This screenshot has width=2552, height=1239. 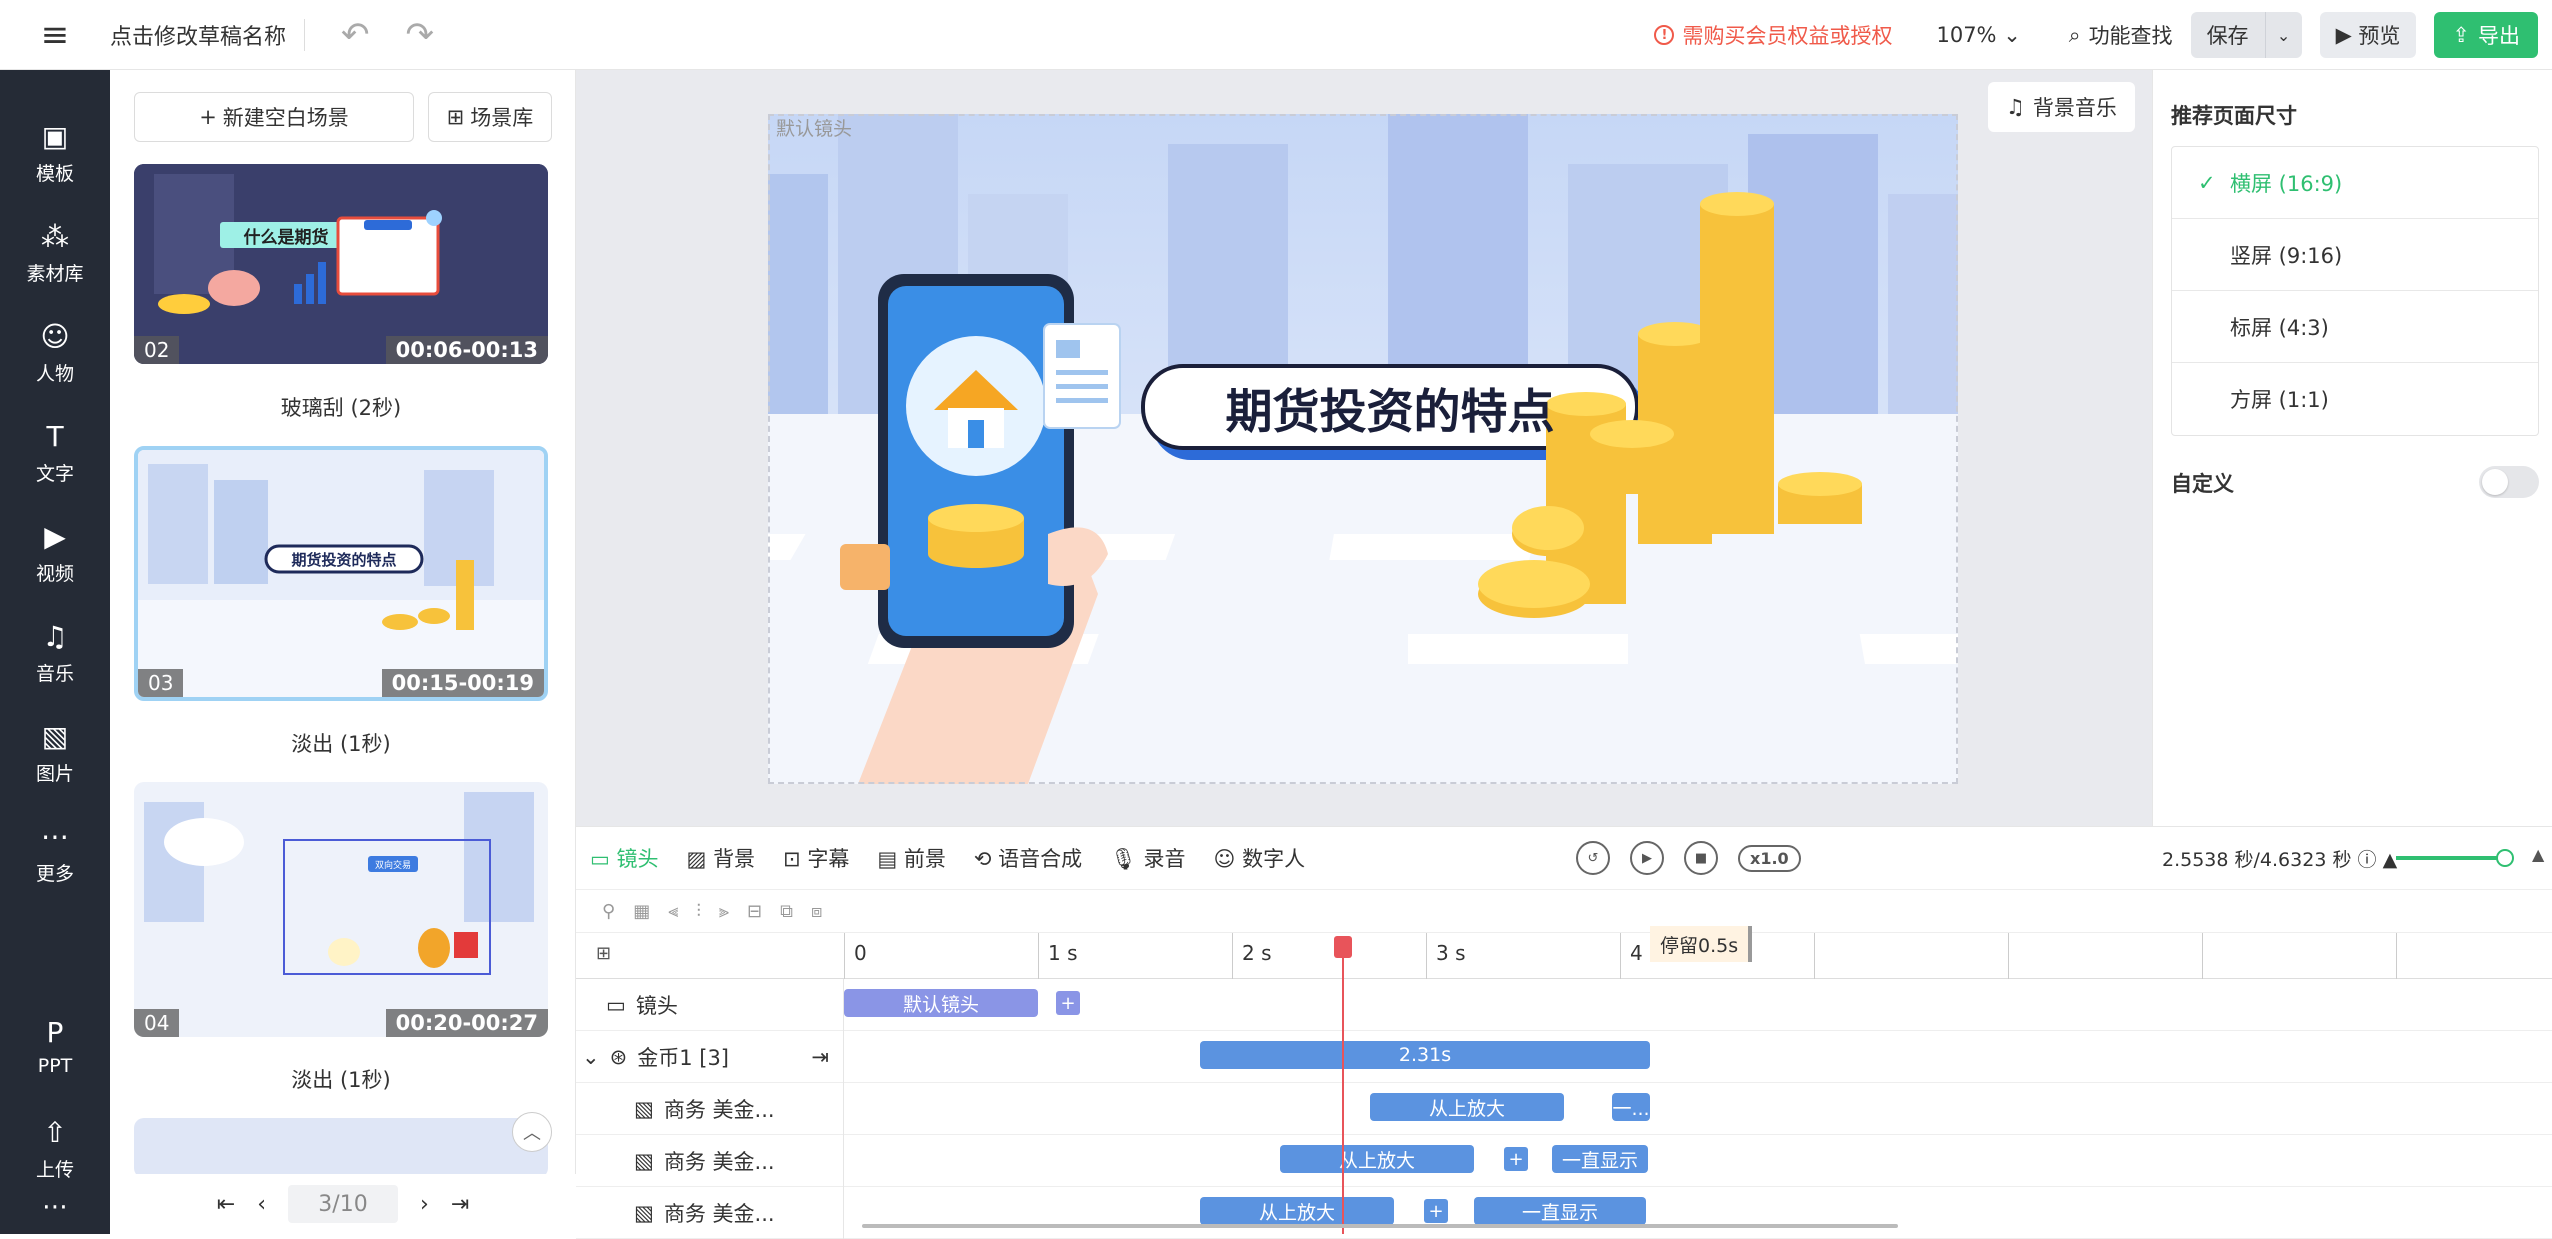 I want to click on size-option-16-9: ✓ 横屏 (16:9), so click(x=2355, y=183).